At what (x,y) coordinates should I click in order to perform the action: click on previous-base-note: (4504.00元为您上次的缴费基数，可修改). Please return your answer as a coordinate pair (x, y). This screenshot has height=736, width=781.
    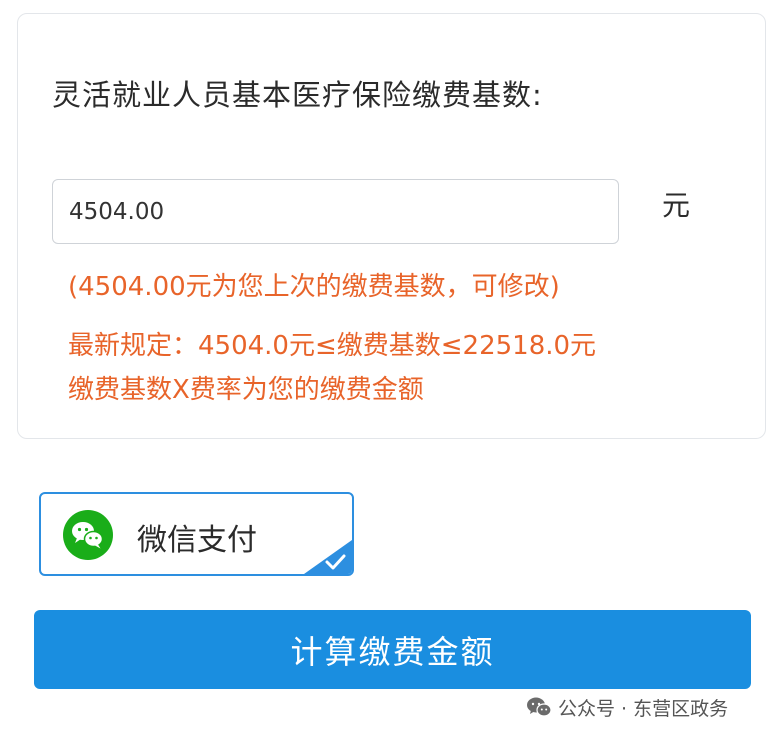
    Looking at the image, I should click on (314, 287).